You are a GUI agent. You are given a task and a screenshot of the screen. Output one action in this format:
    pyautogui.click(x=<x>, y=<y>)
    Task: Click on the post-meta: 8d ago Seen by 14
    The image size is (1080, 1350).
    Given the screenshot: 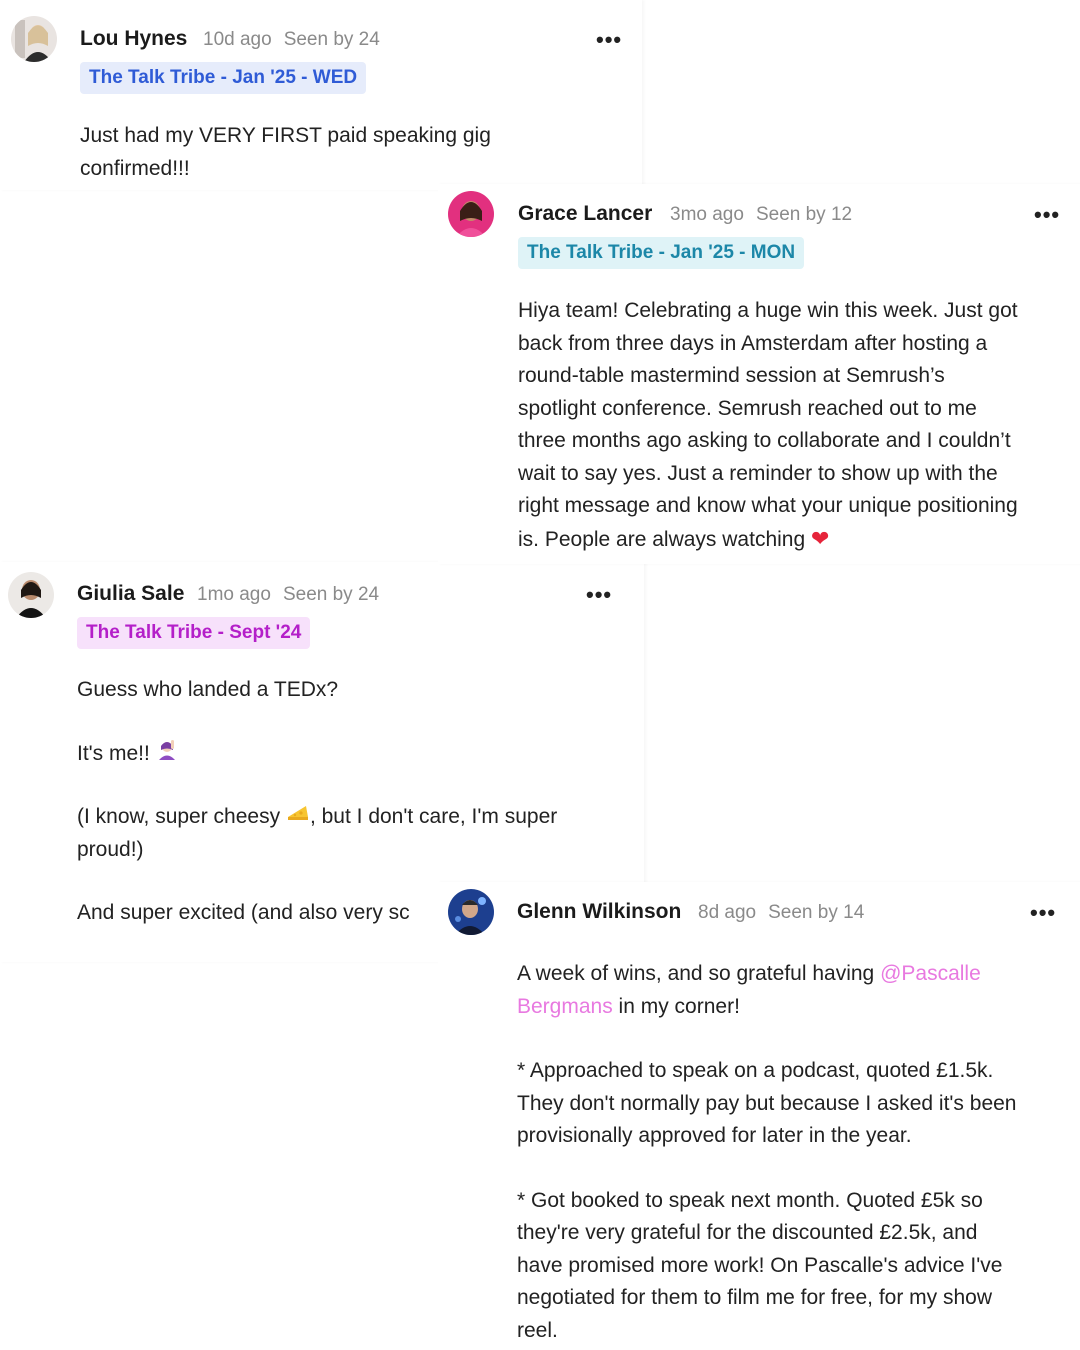 What is the action you would take?
    pyautogui.click(x=781, y=913)
    